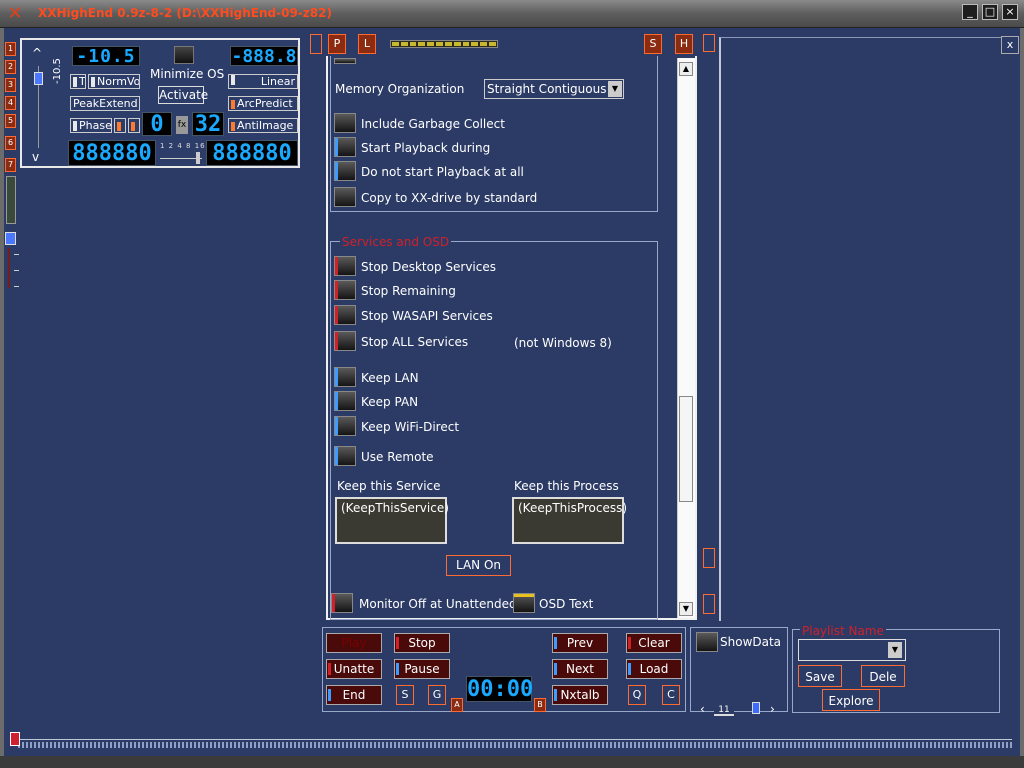 The width and height of the screenshot is (1024, 768). I want to click on activate-button: Activate, so click(183, 95).